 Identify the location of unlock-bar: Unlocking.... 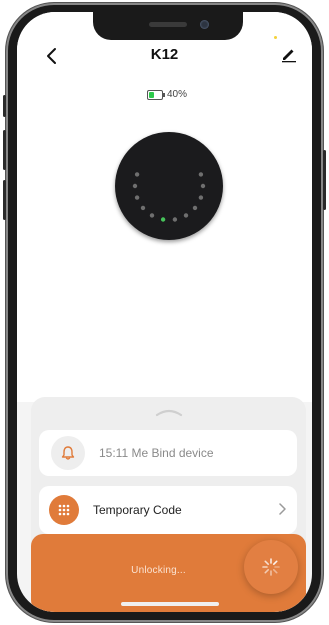
(168, 573).